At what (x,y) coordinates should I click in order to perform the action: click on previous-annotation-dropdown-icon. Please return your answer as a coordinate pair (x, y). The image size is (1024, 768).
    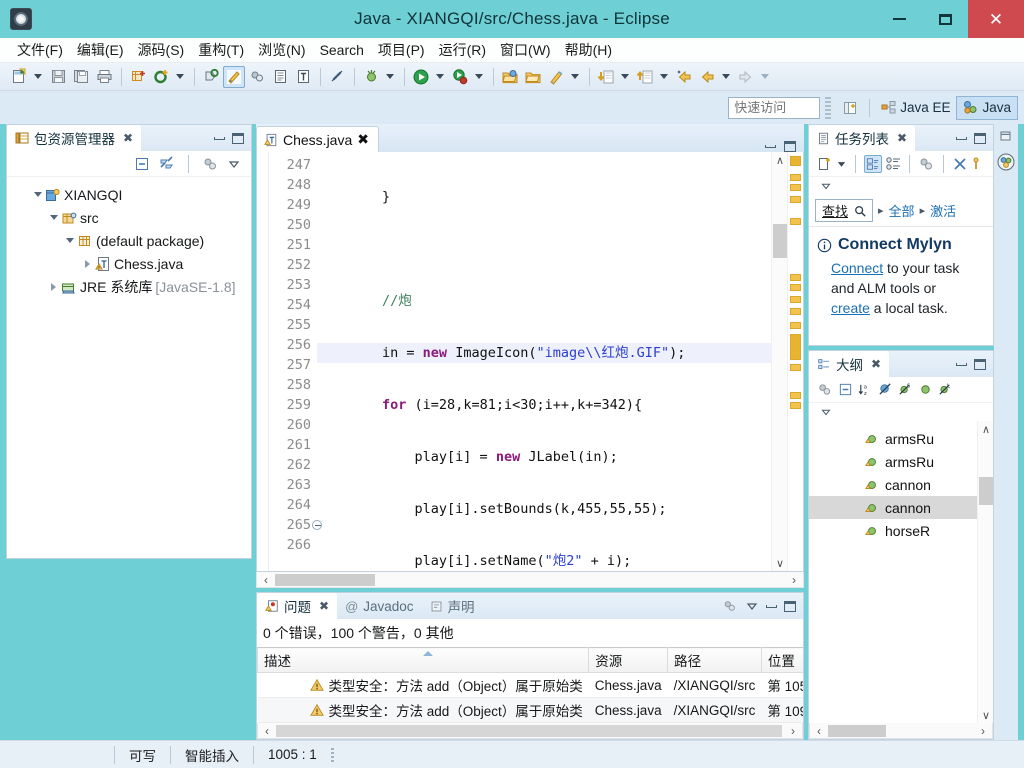
    Looking at the image, I should click on (625, 77).